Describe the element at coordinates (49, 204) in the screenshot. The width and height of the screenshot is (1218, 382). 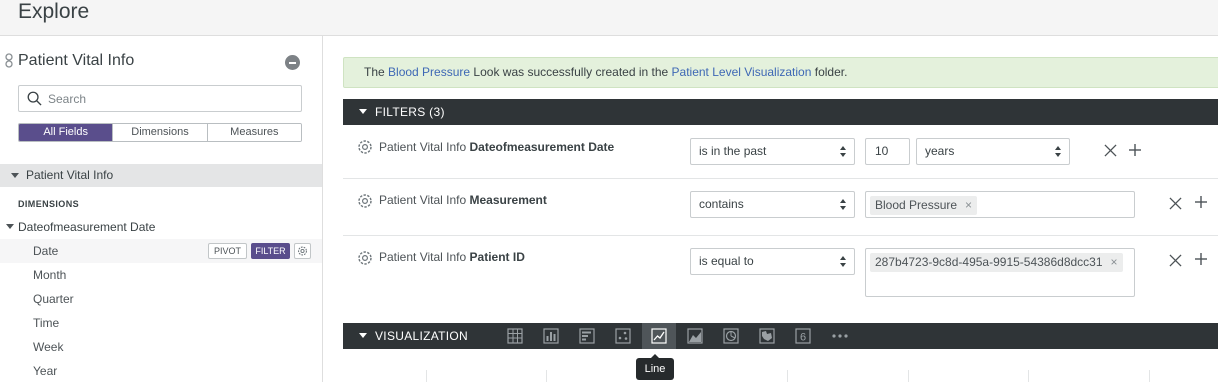
I see `dimensions-heading: DIMENSIONS` at that location.